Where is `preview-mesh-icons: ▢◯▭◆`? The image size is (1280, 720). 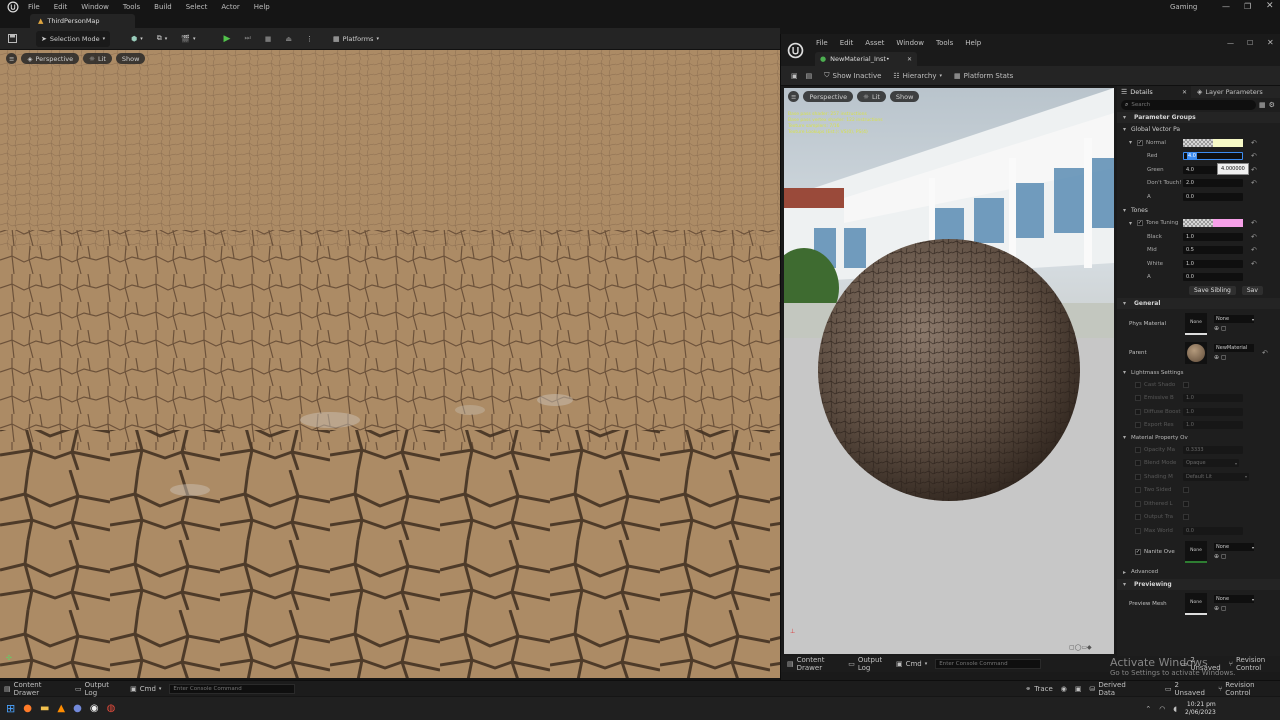 preview-mesh-icons: ▢◯▭◆ is located at coordinates (1080, 647).